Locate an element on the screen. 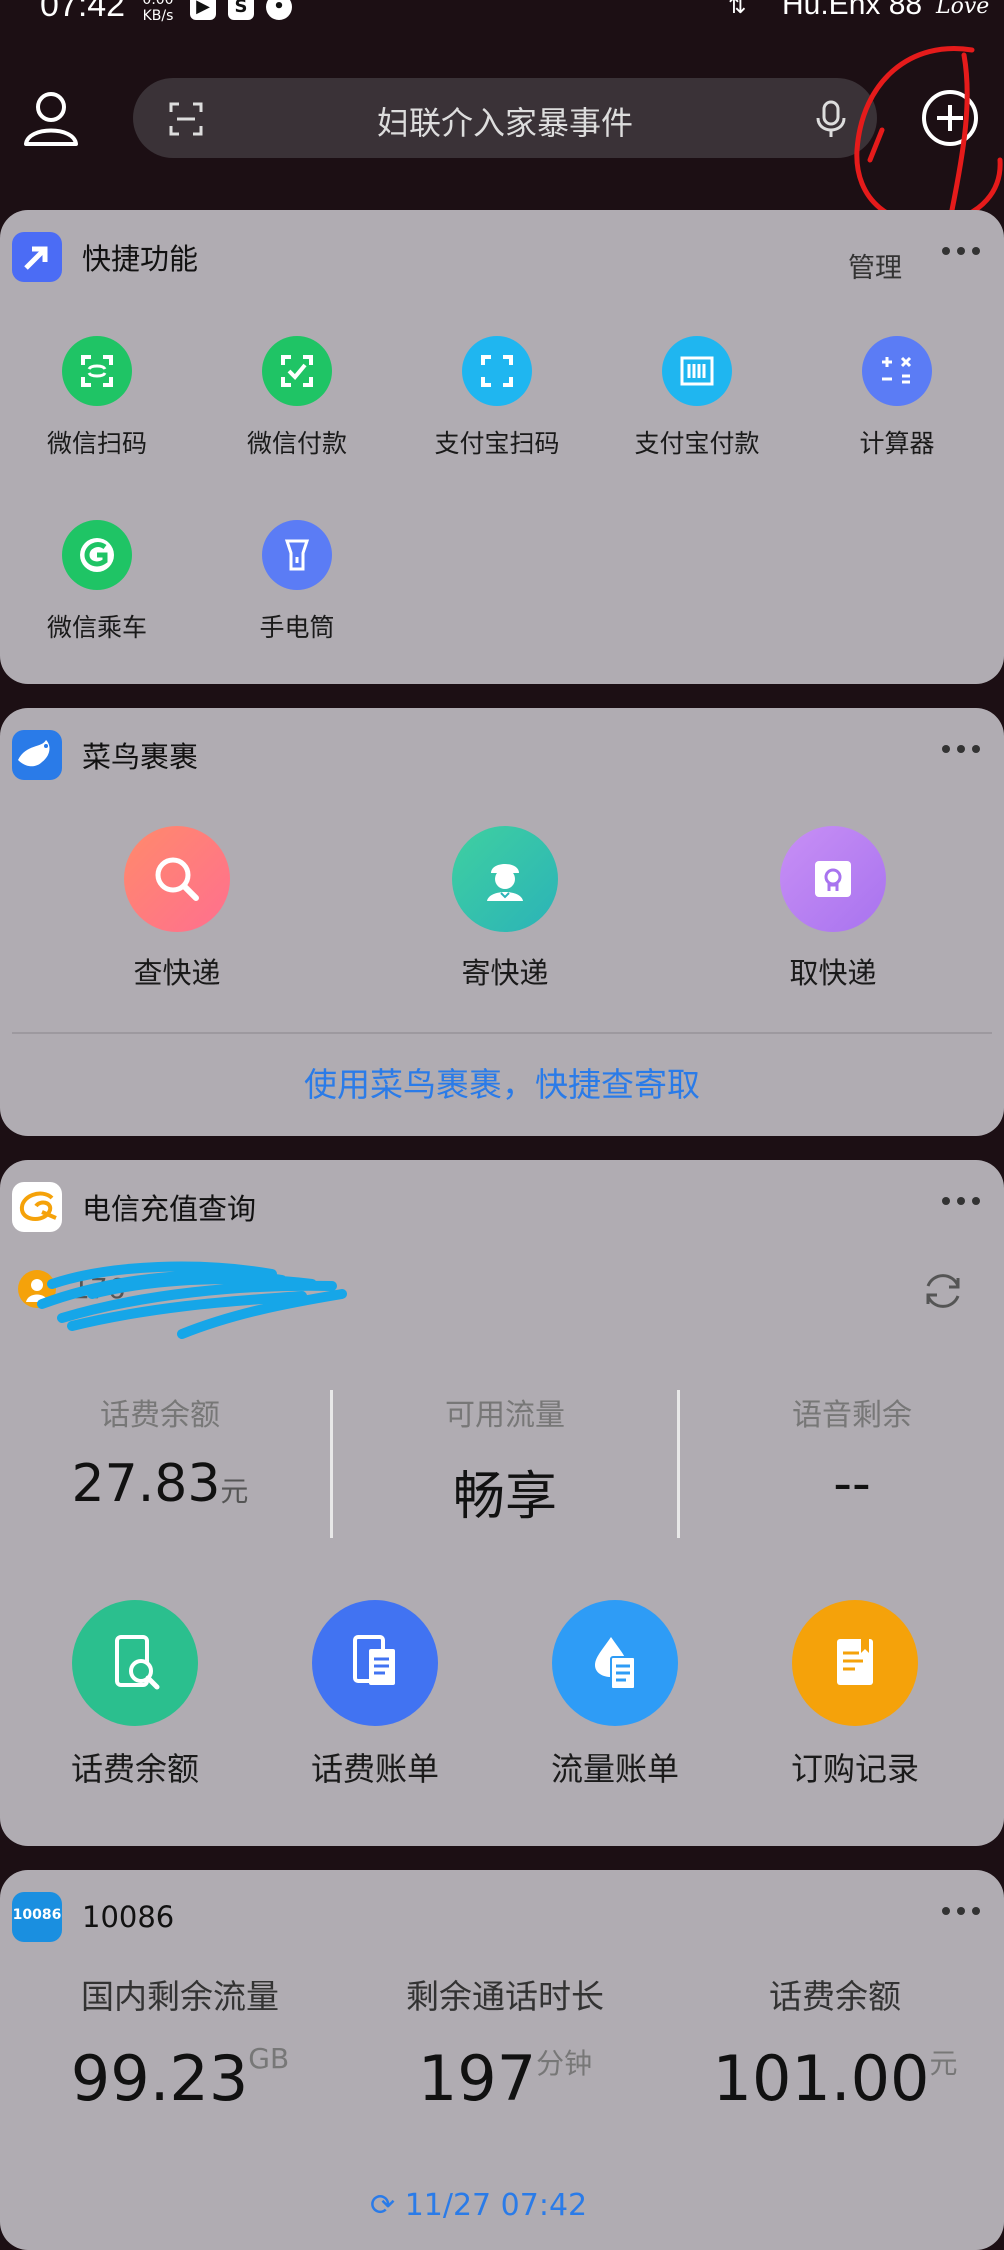  cainiao-bird-logo is located at coordinates (37, 755).